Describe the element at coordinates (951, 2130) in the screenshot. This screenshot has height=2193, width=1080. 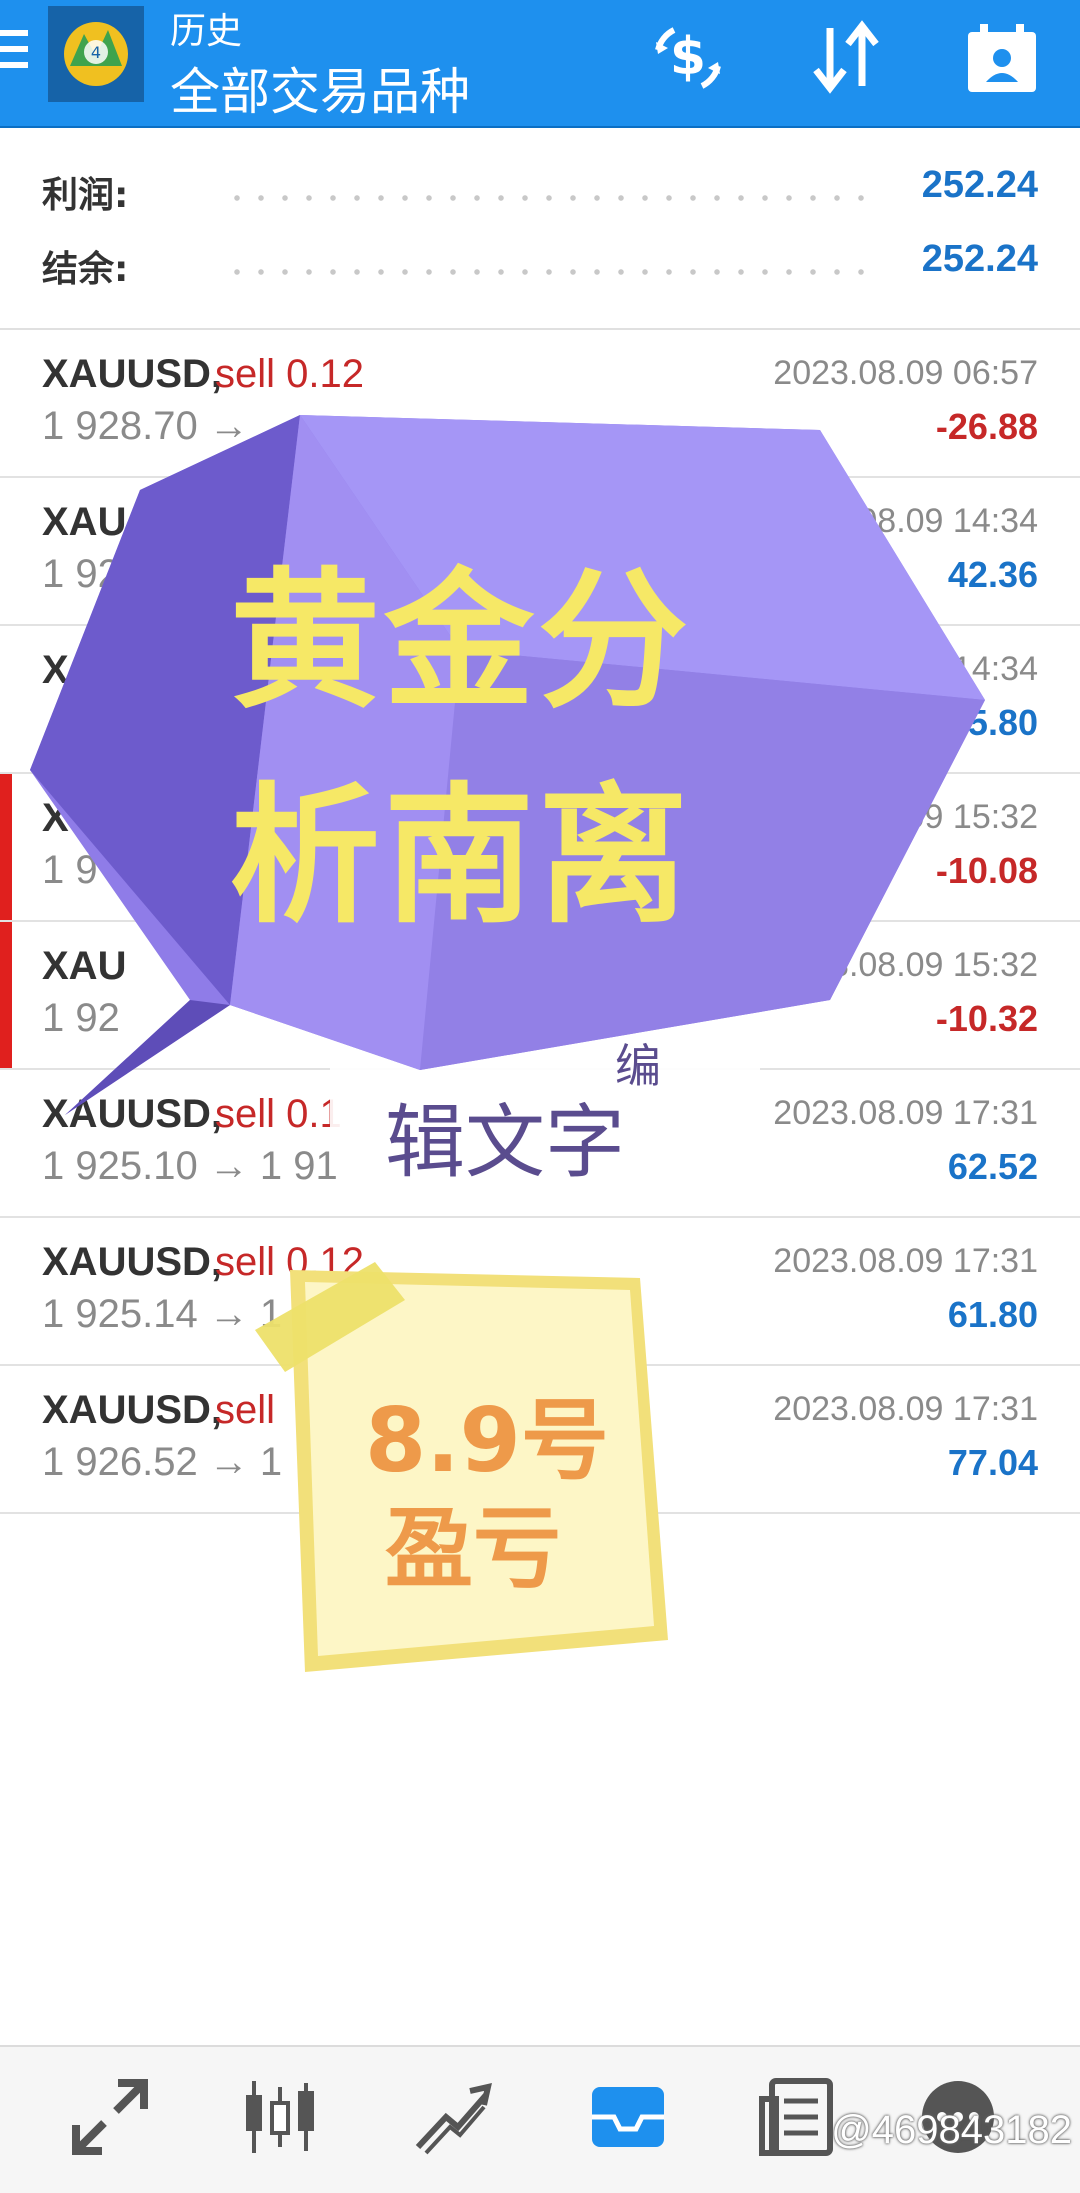
I see `watermark: @469843182` at that location.